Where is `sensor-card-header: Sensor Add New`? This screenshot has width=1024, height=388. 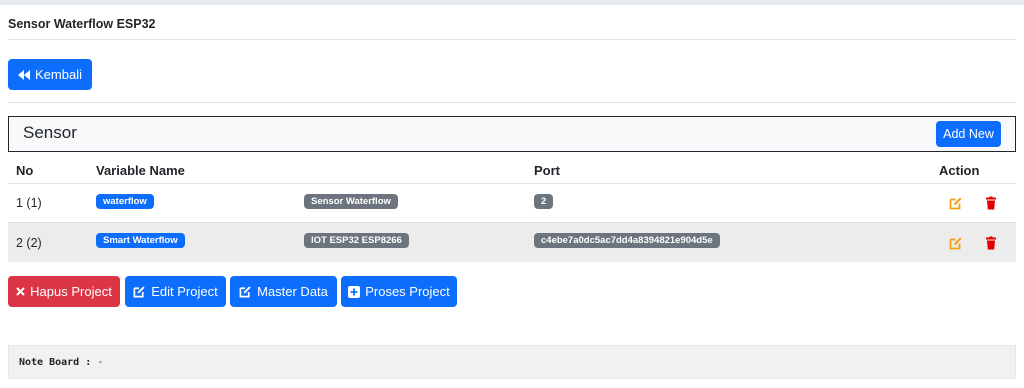 sensor-card-header: Sensor Add New is located at coordinates (512, 134).